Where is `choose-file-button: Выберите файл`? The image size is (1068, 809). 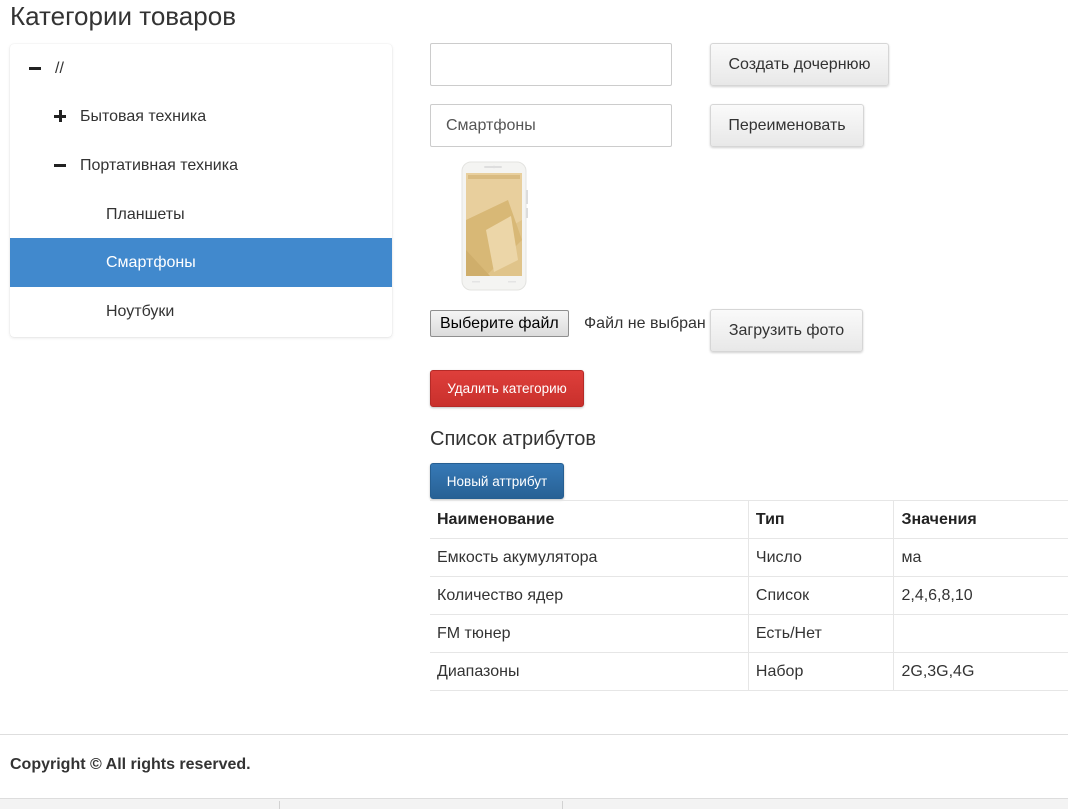 choose-file-button: Выберите файл is located at coordinates (499, 323).